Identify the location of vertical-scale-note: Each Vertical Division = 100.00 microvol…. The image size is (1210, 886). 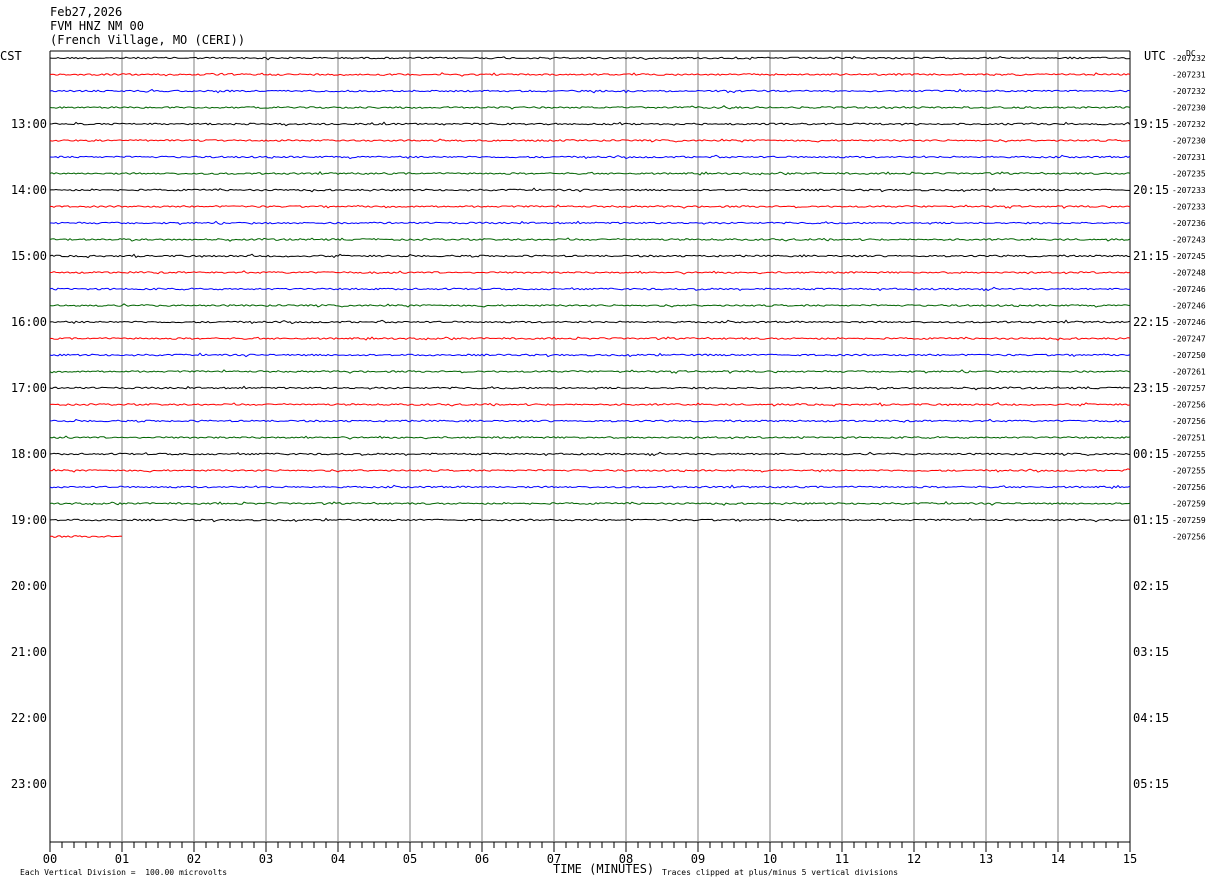
(124, 872).